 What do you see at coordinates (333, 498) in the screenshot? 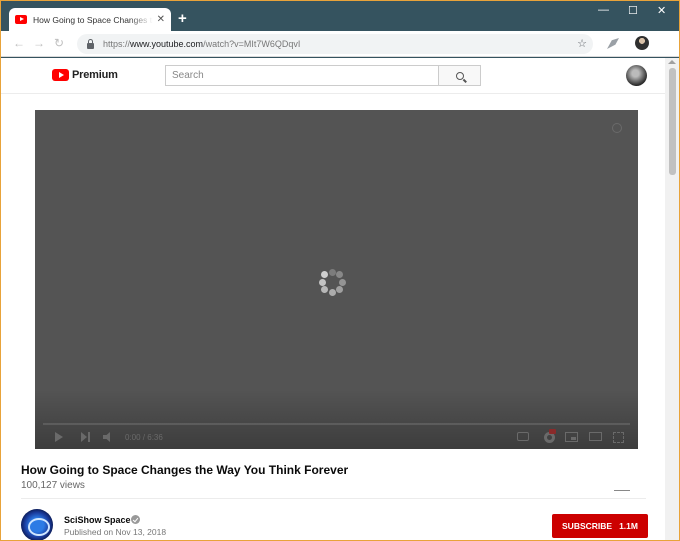
I see `divider` at bounding box center [333, 498].